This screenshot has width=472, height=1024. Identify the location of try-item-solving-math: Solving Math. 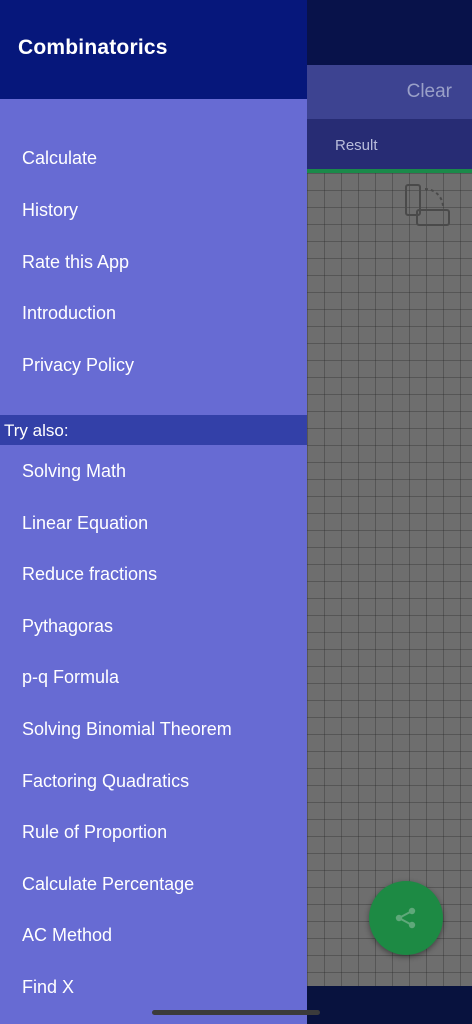
(74, 471).